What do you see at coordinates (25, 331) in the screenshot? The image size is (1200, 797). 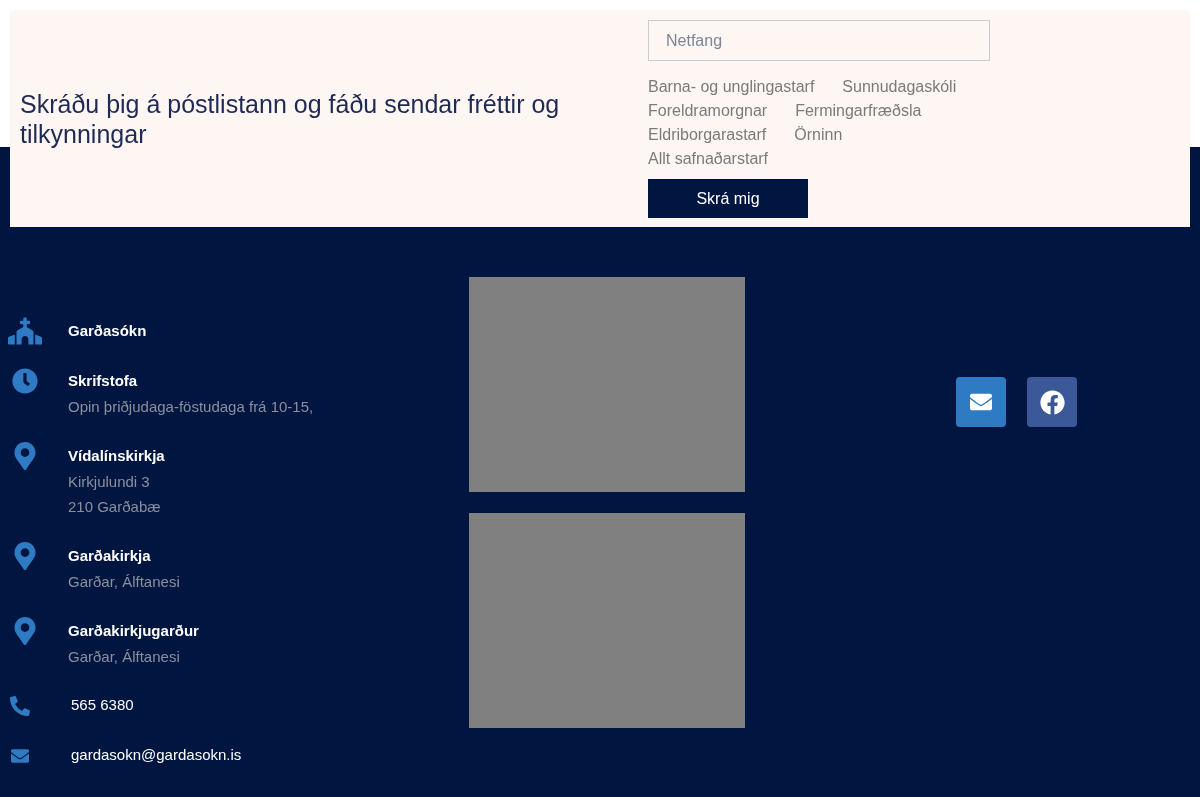 I see `church-icon` at bounding box center [25, 331].